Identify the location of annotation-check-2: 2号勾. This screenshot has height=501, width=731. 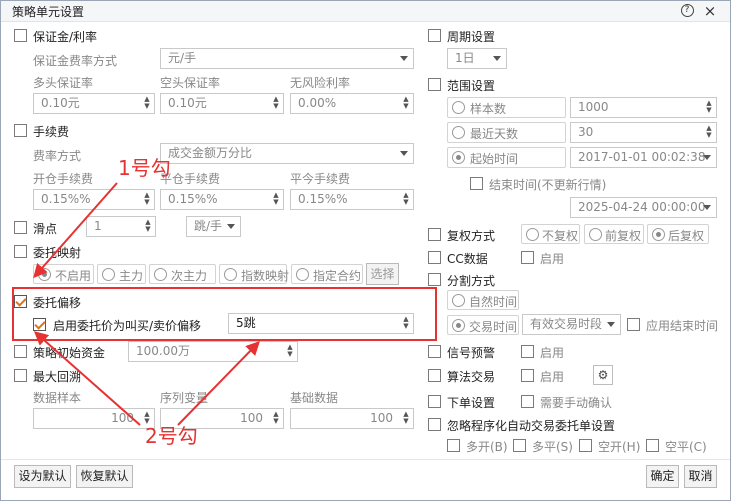
(171, 436).